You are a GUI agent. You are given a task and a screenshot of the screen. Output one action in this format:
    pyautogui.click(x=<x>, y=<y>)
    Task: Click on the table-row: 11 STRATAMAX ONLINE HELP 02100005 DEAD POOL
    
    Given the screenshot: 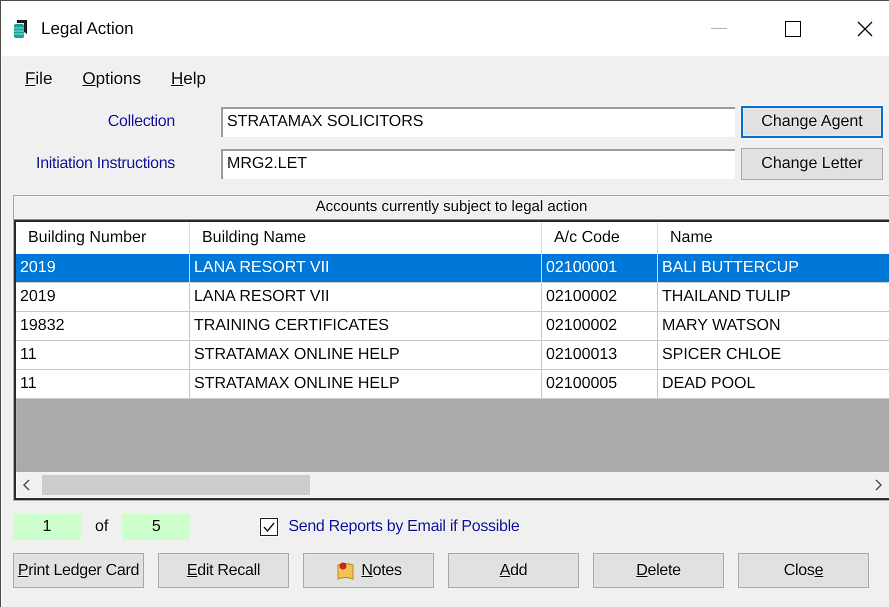 What is the action you would take?
    pyautogui.click(x=452, y=384)
    